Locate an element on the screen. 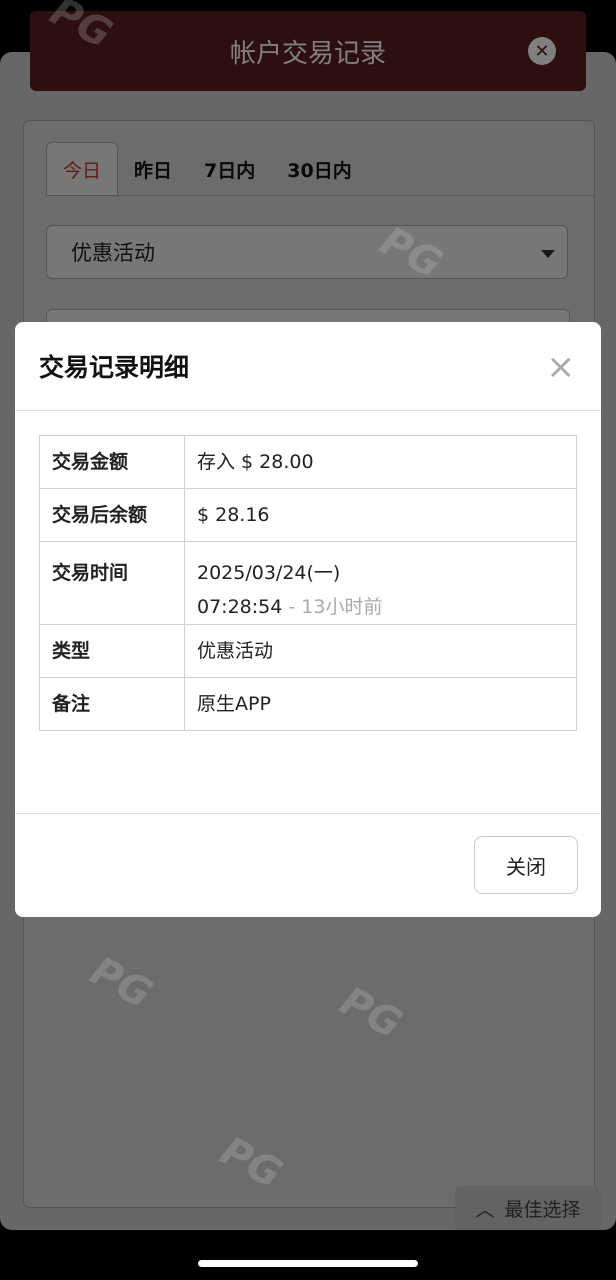  balance-label: 交易后余额 is located at coordinates (112, 515).